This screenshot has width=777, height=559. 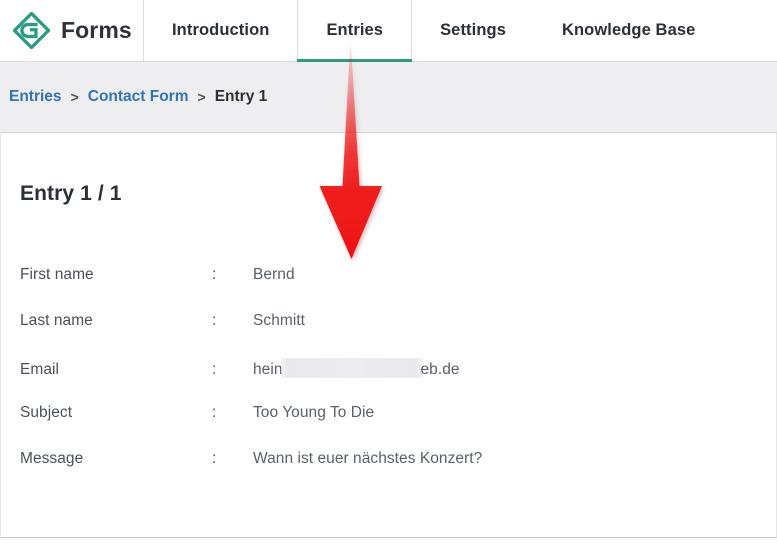 What do you see at coordinates (35, 97) in the screenshot?
I see `breadcrumb-item-entries: Entries` at bounding box center [35, 97].